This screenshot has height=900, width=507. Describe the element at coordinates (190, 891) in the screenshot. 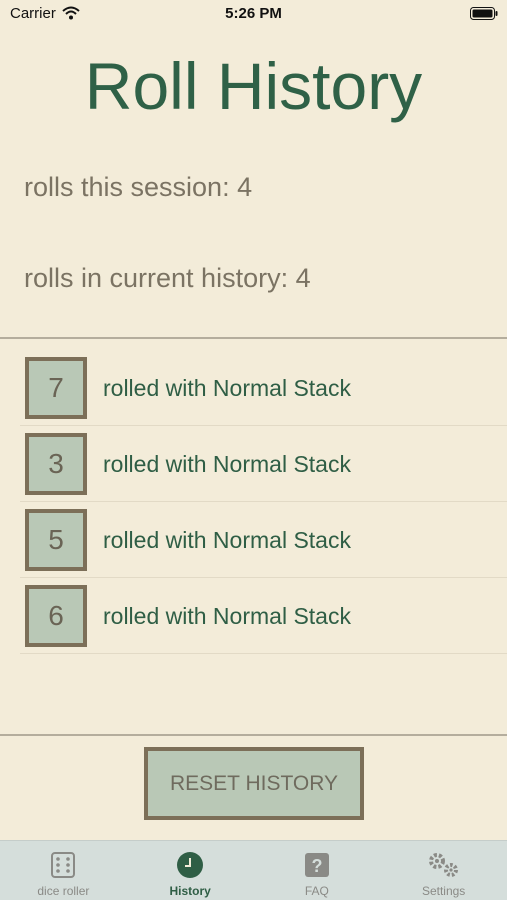

I see `tab-label: History` at that location.